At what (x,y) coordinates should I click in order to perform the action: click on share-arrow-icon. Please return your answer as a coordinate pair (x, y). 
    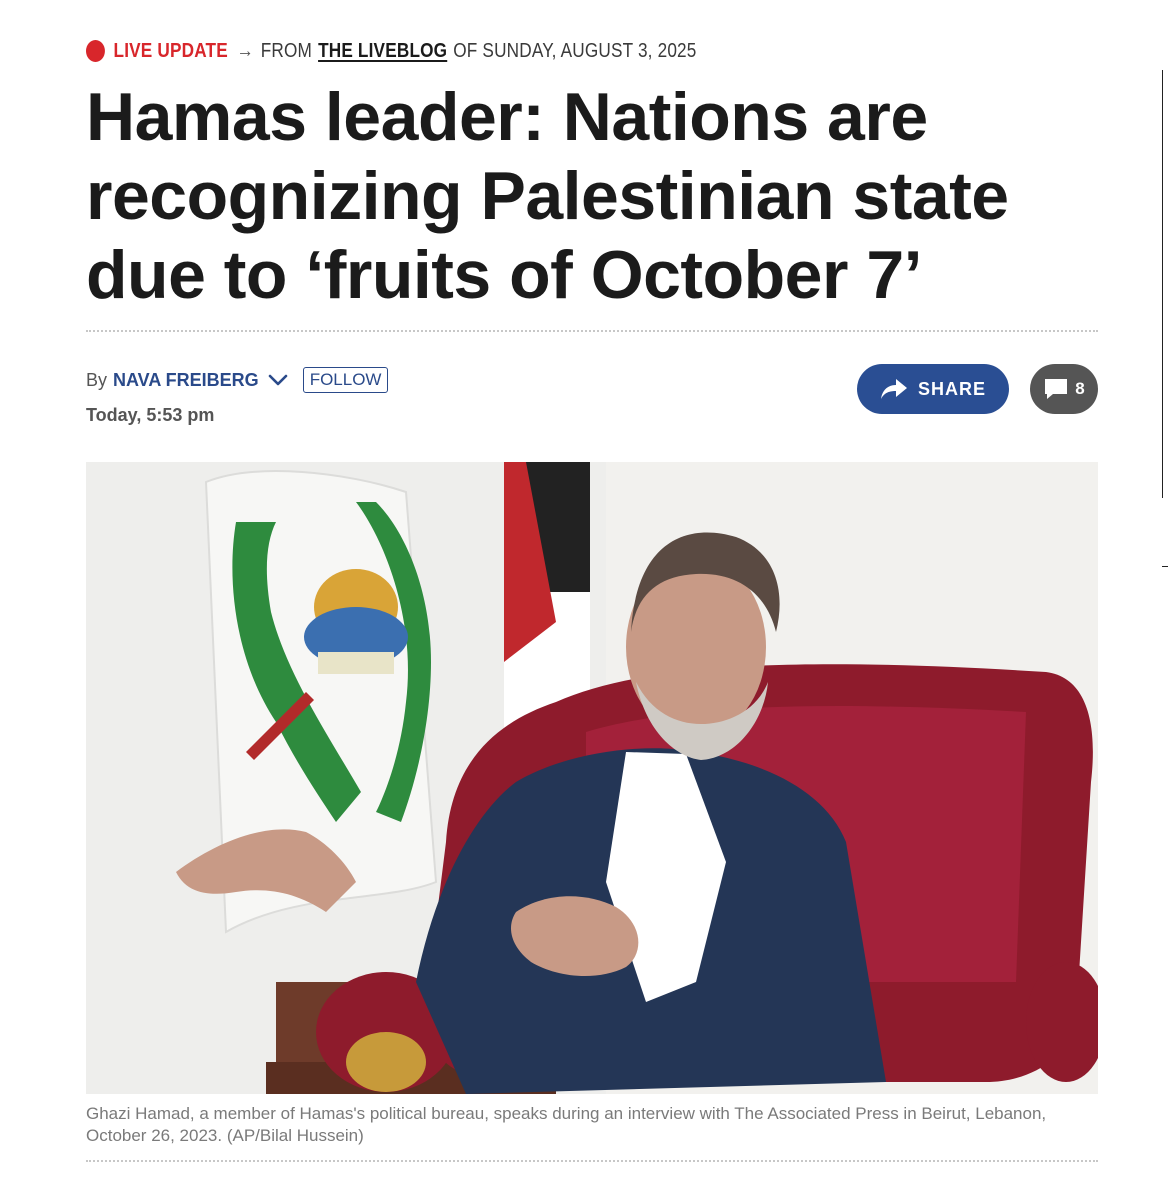
    Looking at the image, I should click on (893, 389).